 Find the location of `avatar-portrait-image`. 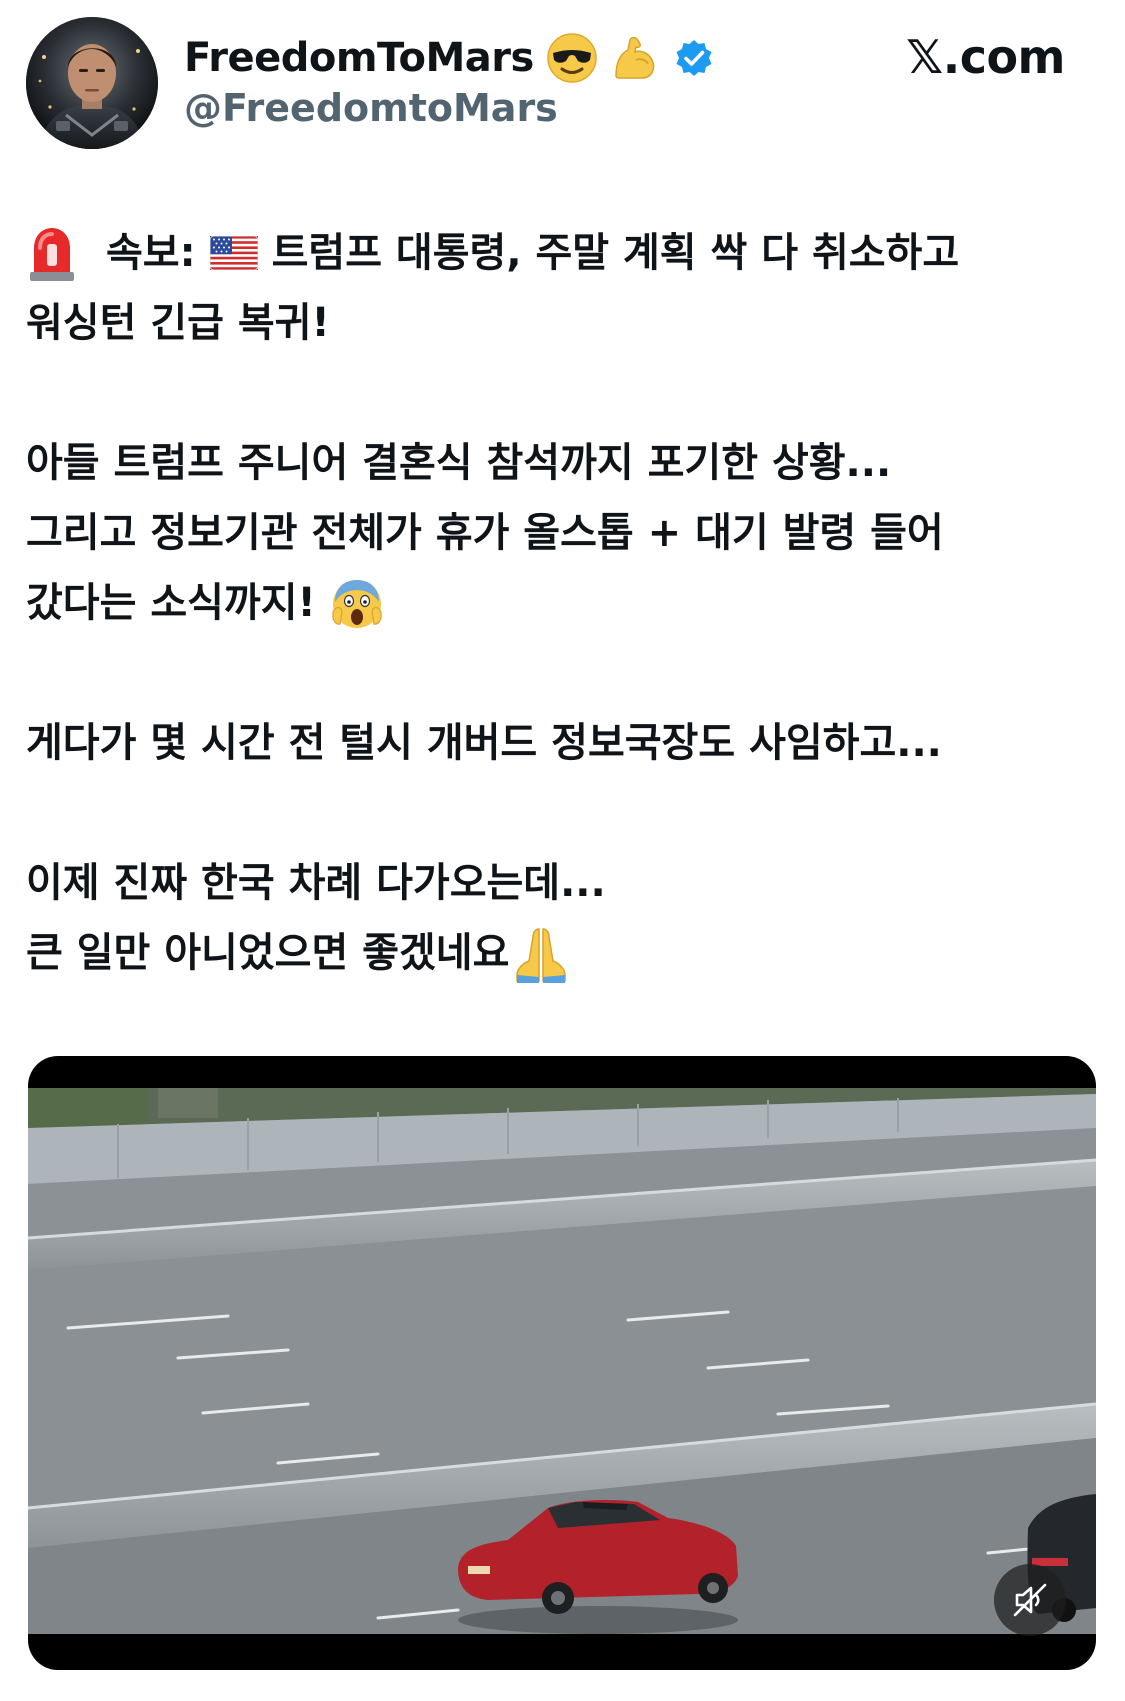

avatar-portrait-image is located at coordinates (92, 83).